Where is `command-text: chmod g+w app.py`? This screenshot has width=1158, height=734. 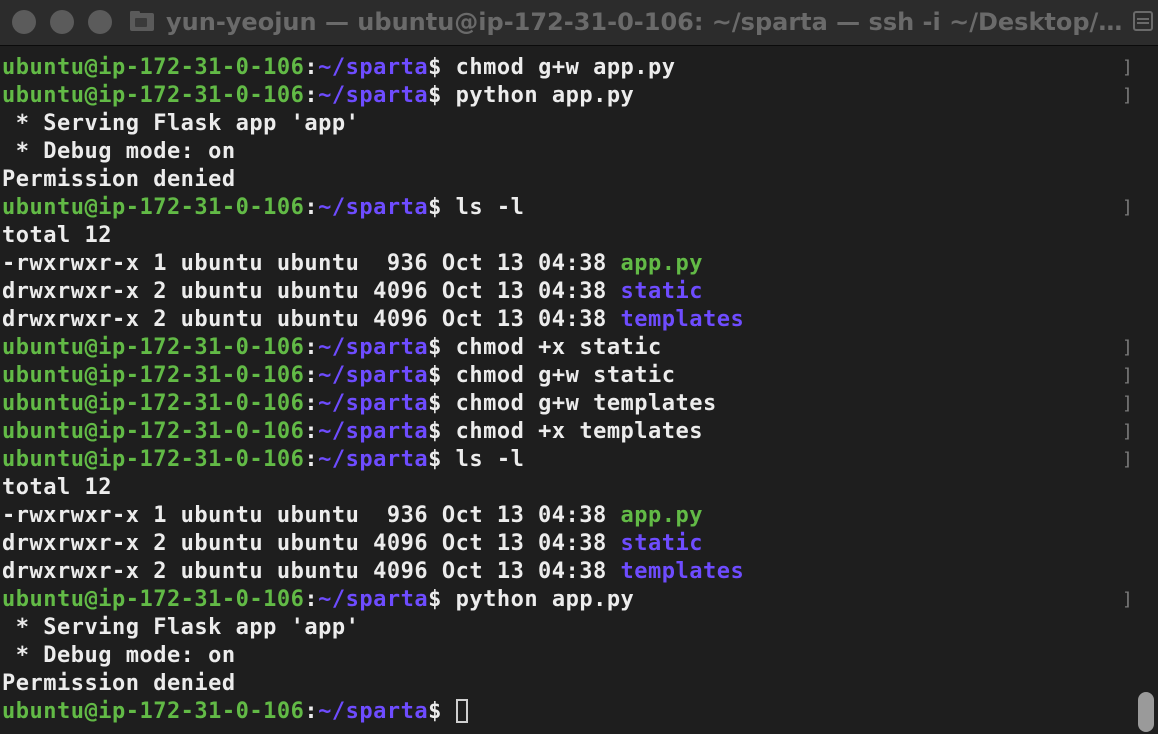
command-text: chmod g+w app.py is located at coordinates (558, 67).